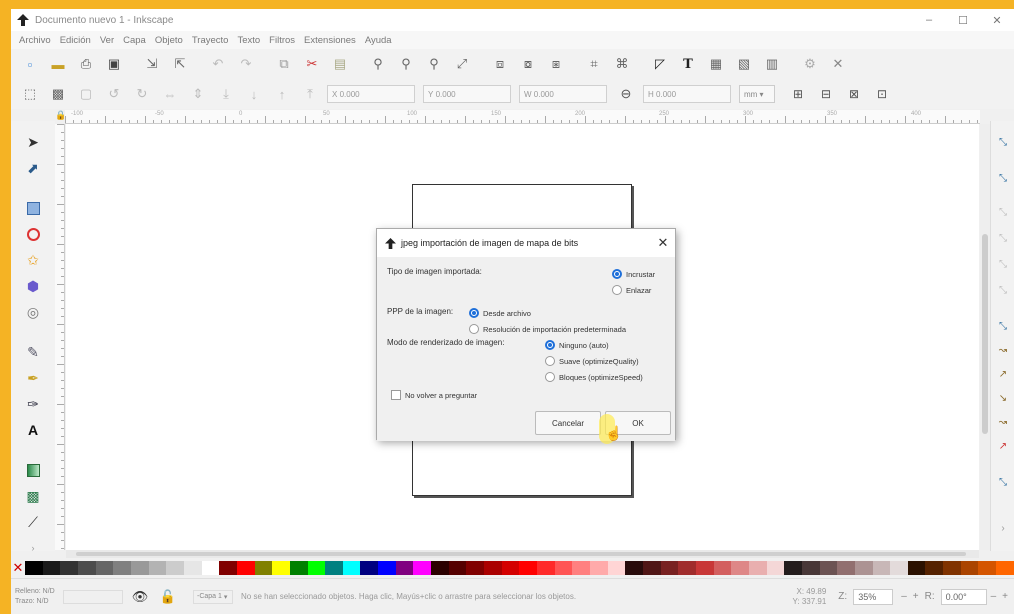 This screenshot has height=614, width=1014. I want to click on render-smooth-radio, so click(550, 361).